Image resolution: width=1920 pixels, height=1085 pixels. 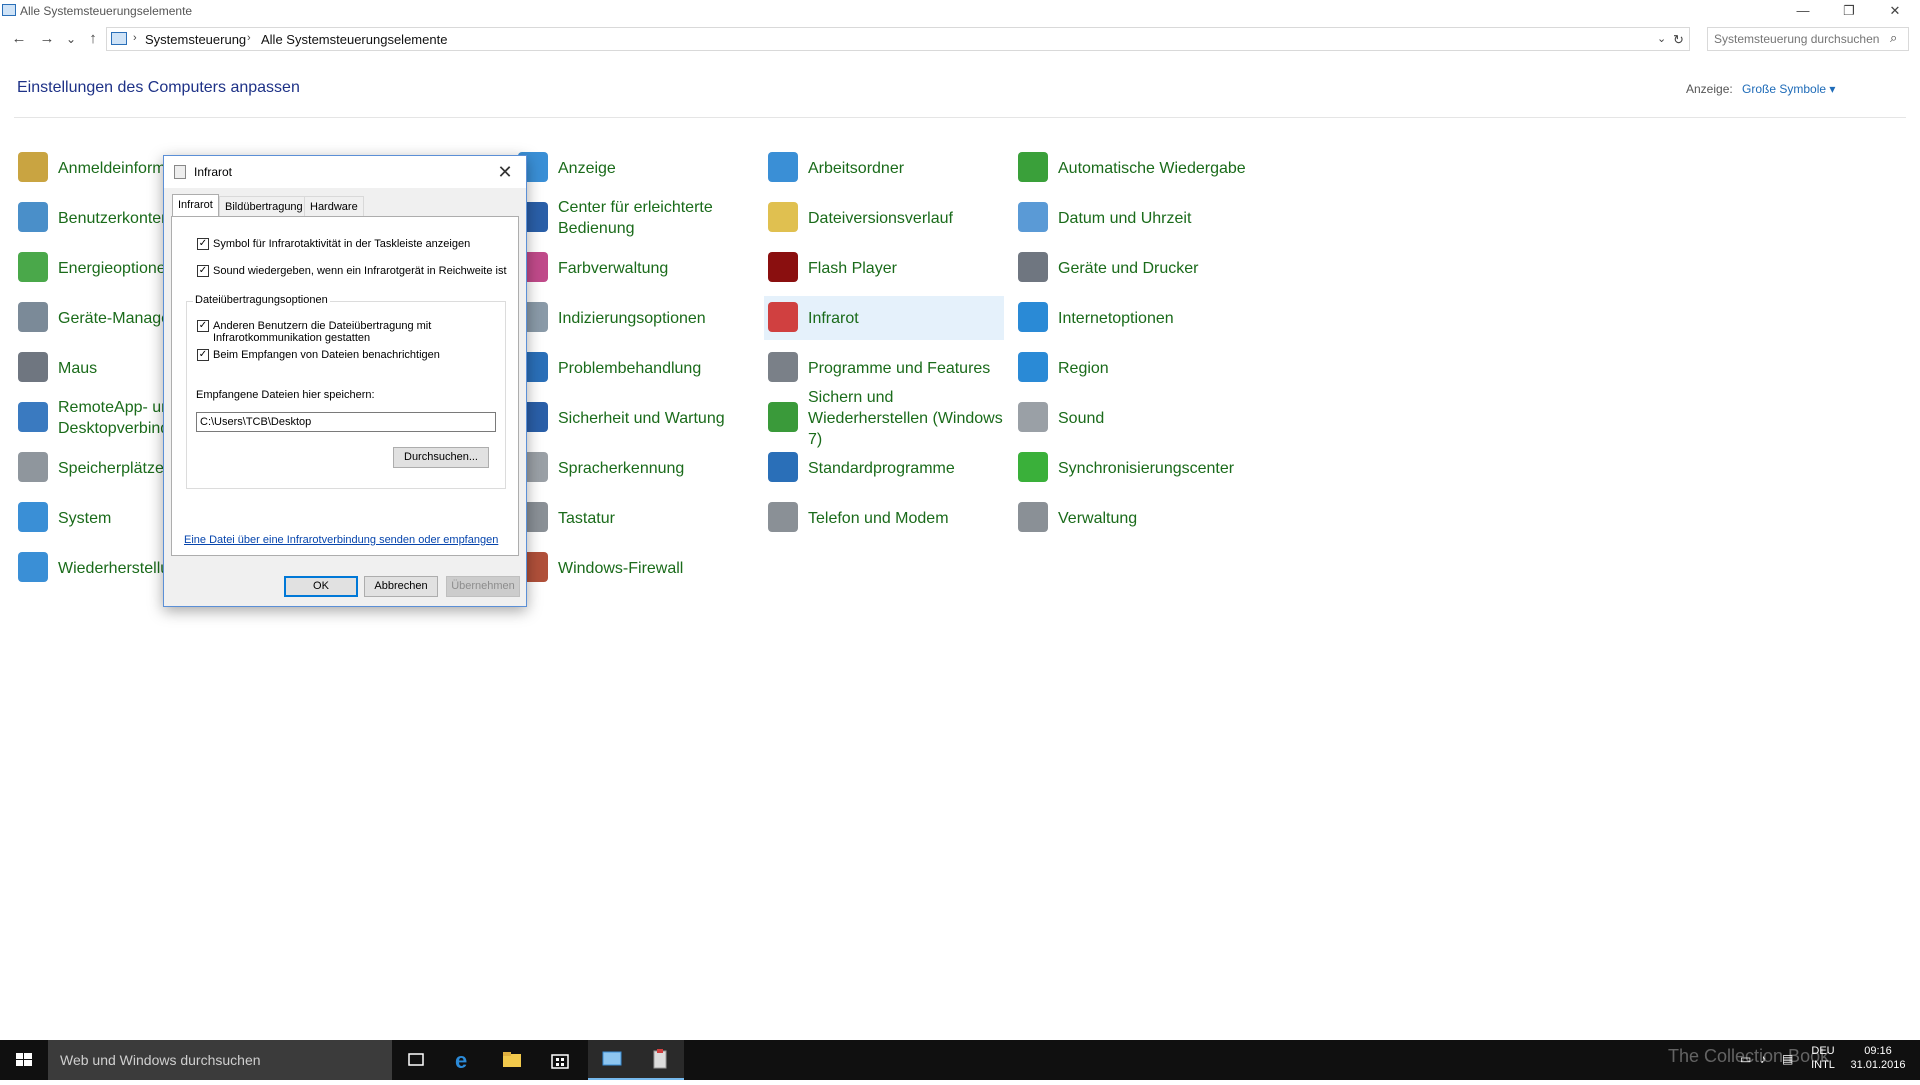 I want to click on item-label: Sichern und Wiederherstellen (Windows 7), so click(x=905, y=418).